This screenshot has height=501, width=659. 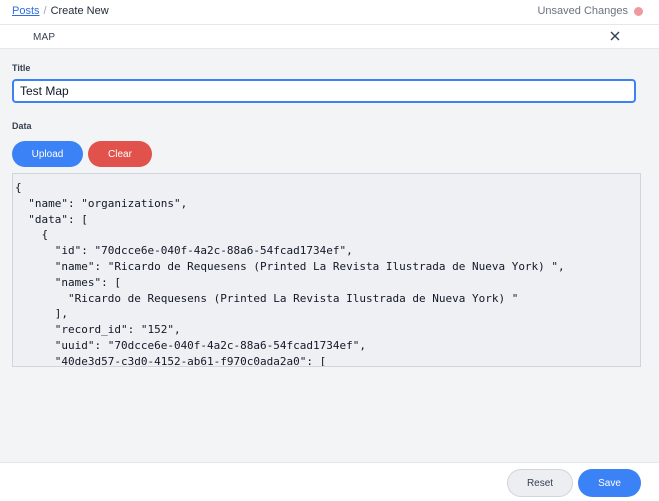 I want to click on close-icon, so click(x=615, y=36).